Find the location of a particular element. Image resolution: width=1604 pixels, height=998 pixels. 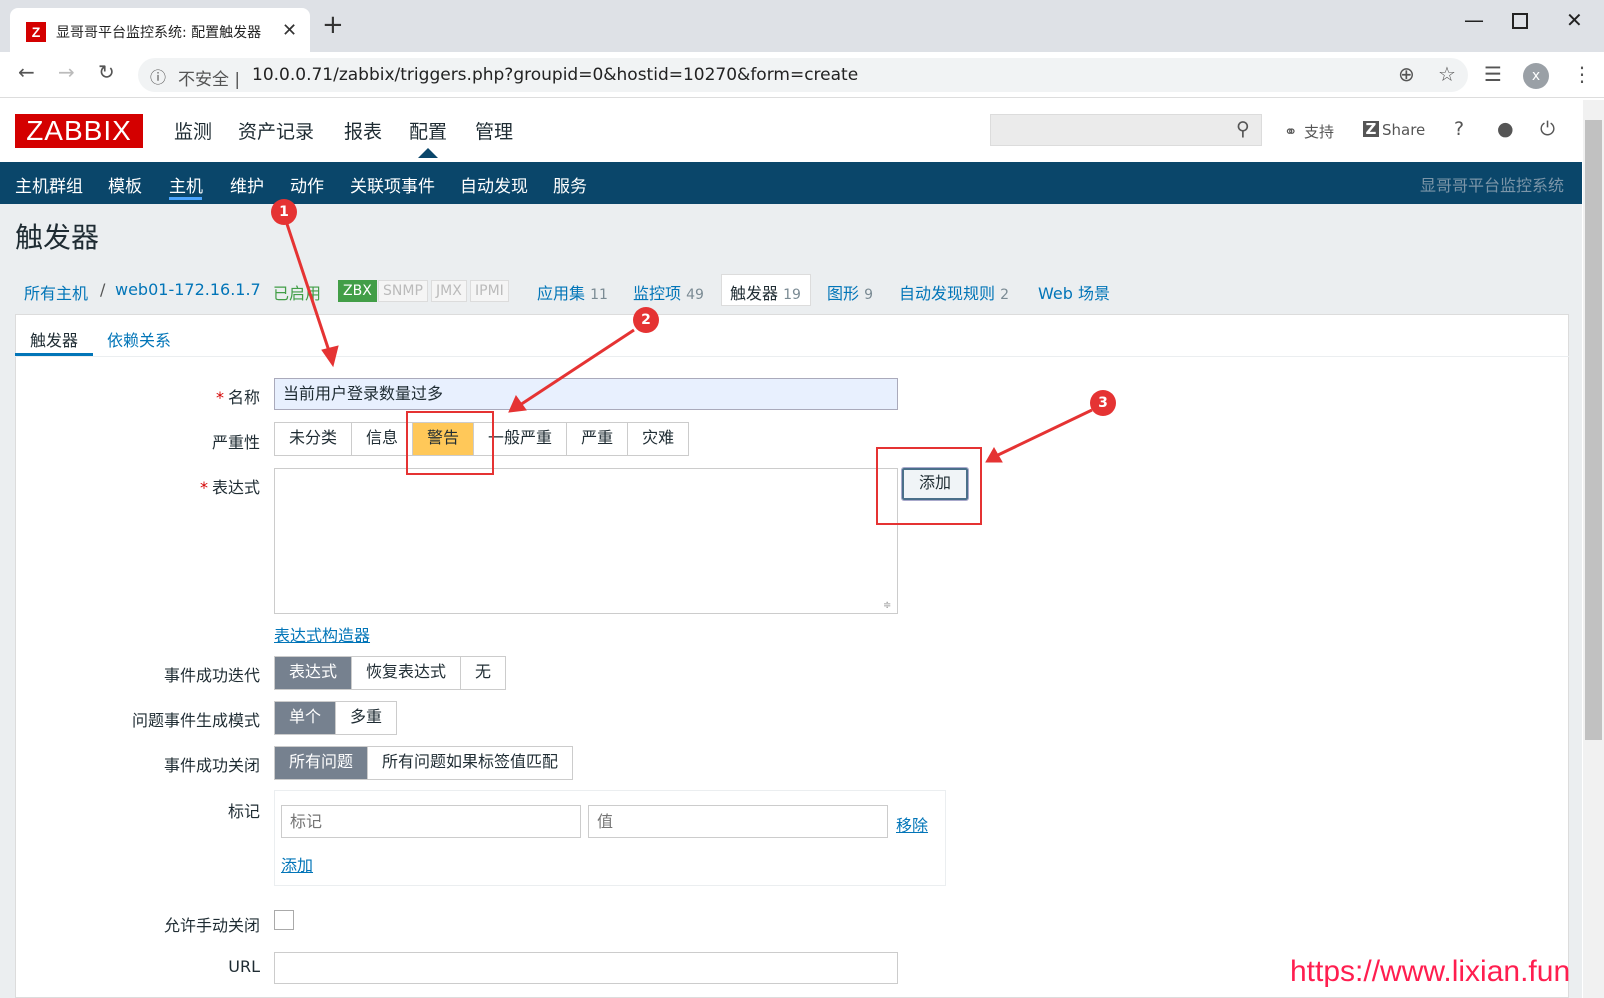

annotation-marker-1: 1 is located at coordinates (284, 212).